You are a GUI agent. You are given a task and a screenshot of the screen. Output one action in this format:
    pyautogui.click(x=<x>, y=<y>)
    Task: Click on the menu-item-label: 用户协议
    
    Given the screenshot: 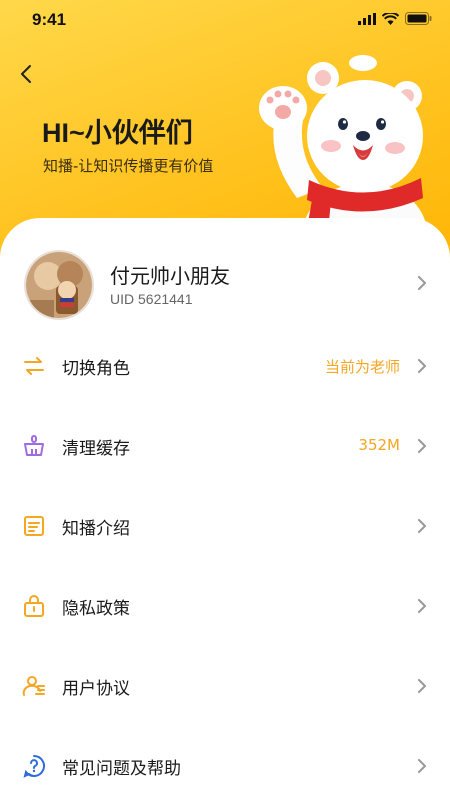 What is the action you would take?
    pyautogui.click(x=96, y=689)
    